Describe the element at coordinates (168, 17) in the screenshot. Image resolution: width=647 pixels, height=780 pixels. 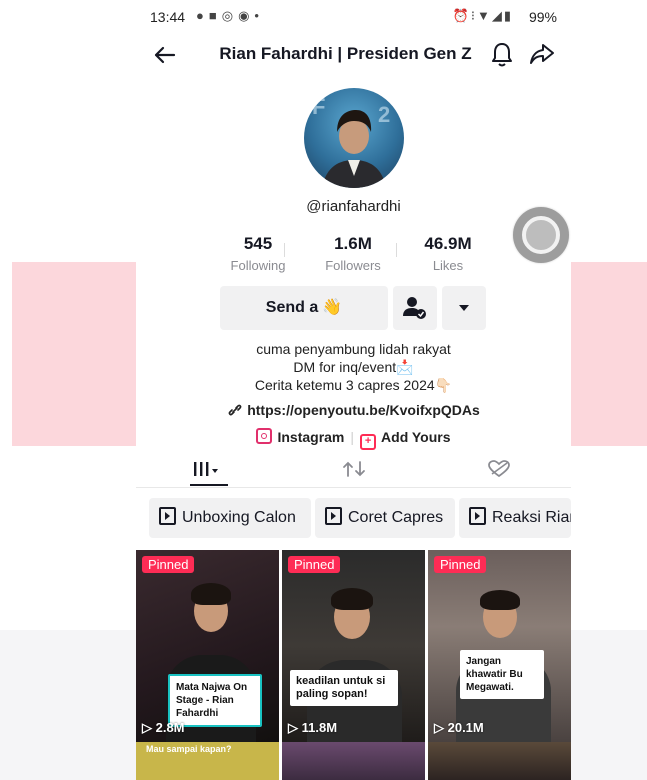
I see `status-time: 13:44` at that location.